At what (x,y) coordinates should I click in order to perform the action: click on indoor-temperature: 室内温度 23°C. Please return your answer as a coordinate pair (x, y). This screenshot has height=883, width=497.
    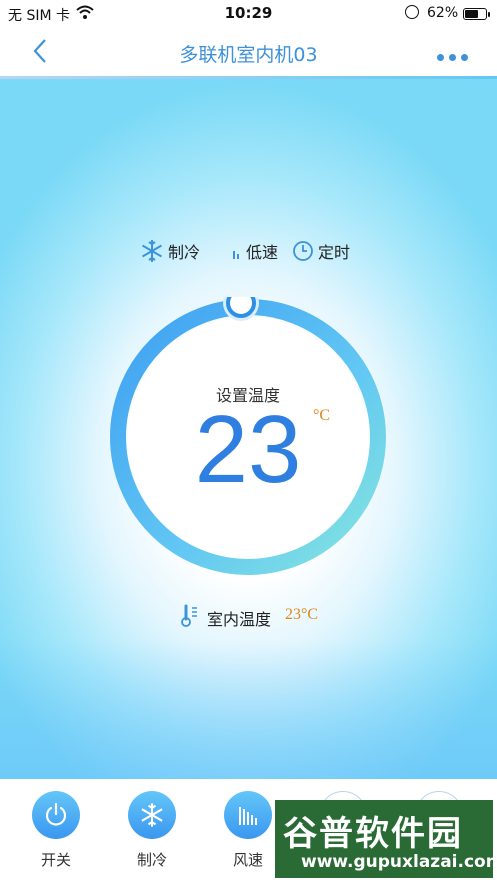
    Looking at the image, I should click on (248, 616).